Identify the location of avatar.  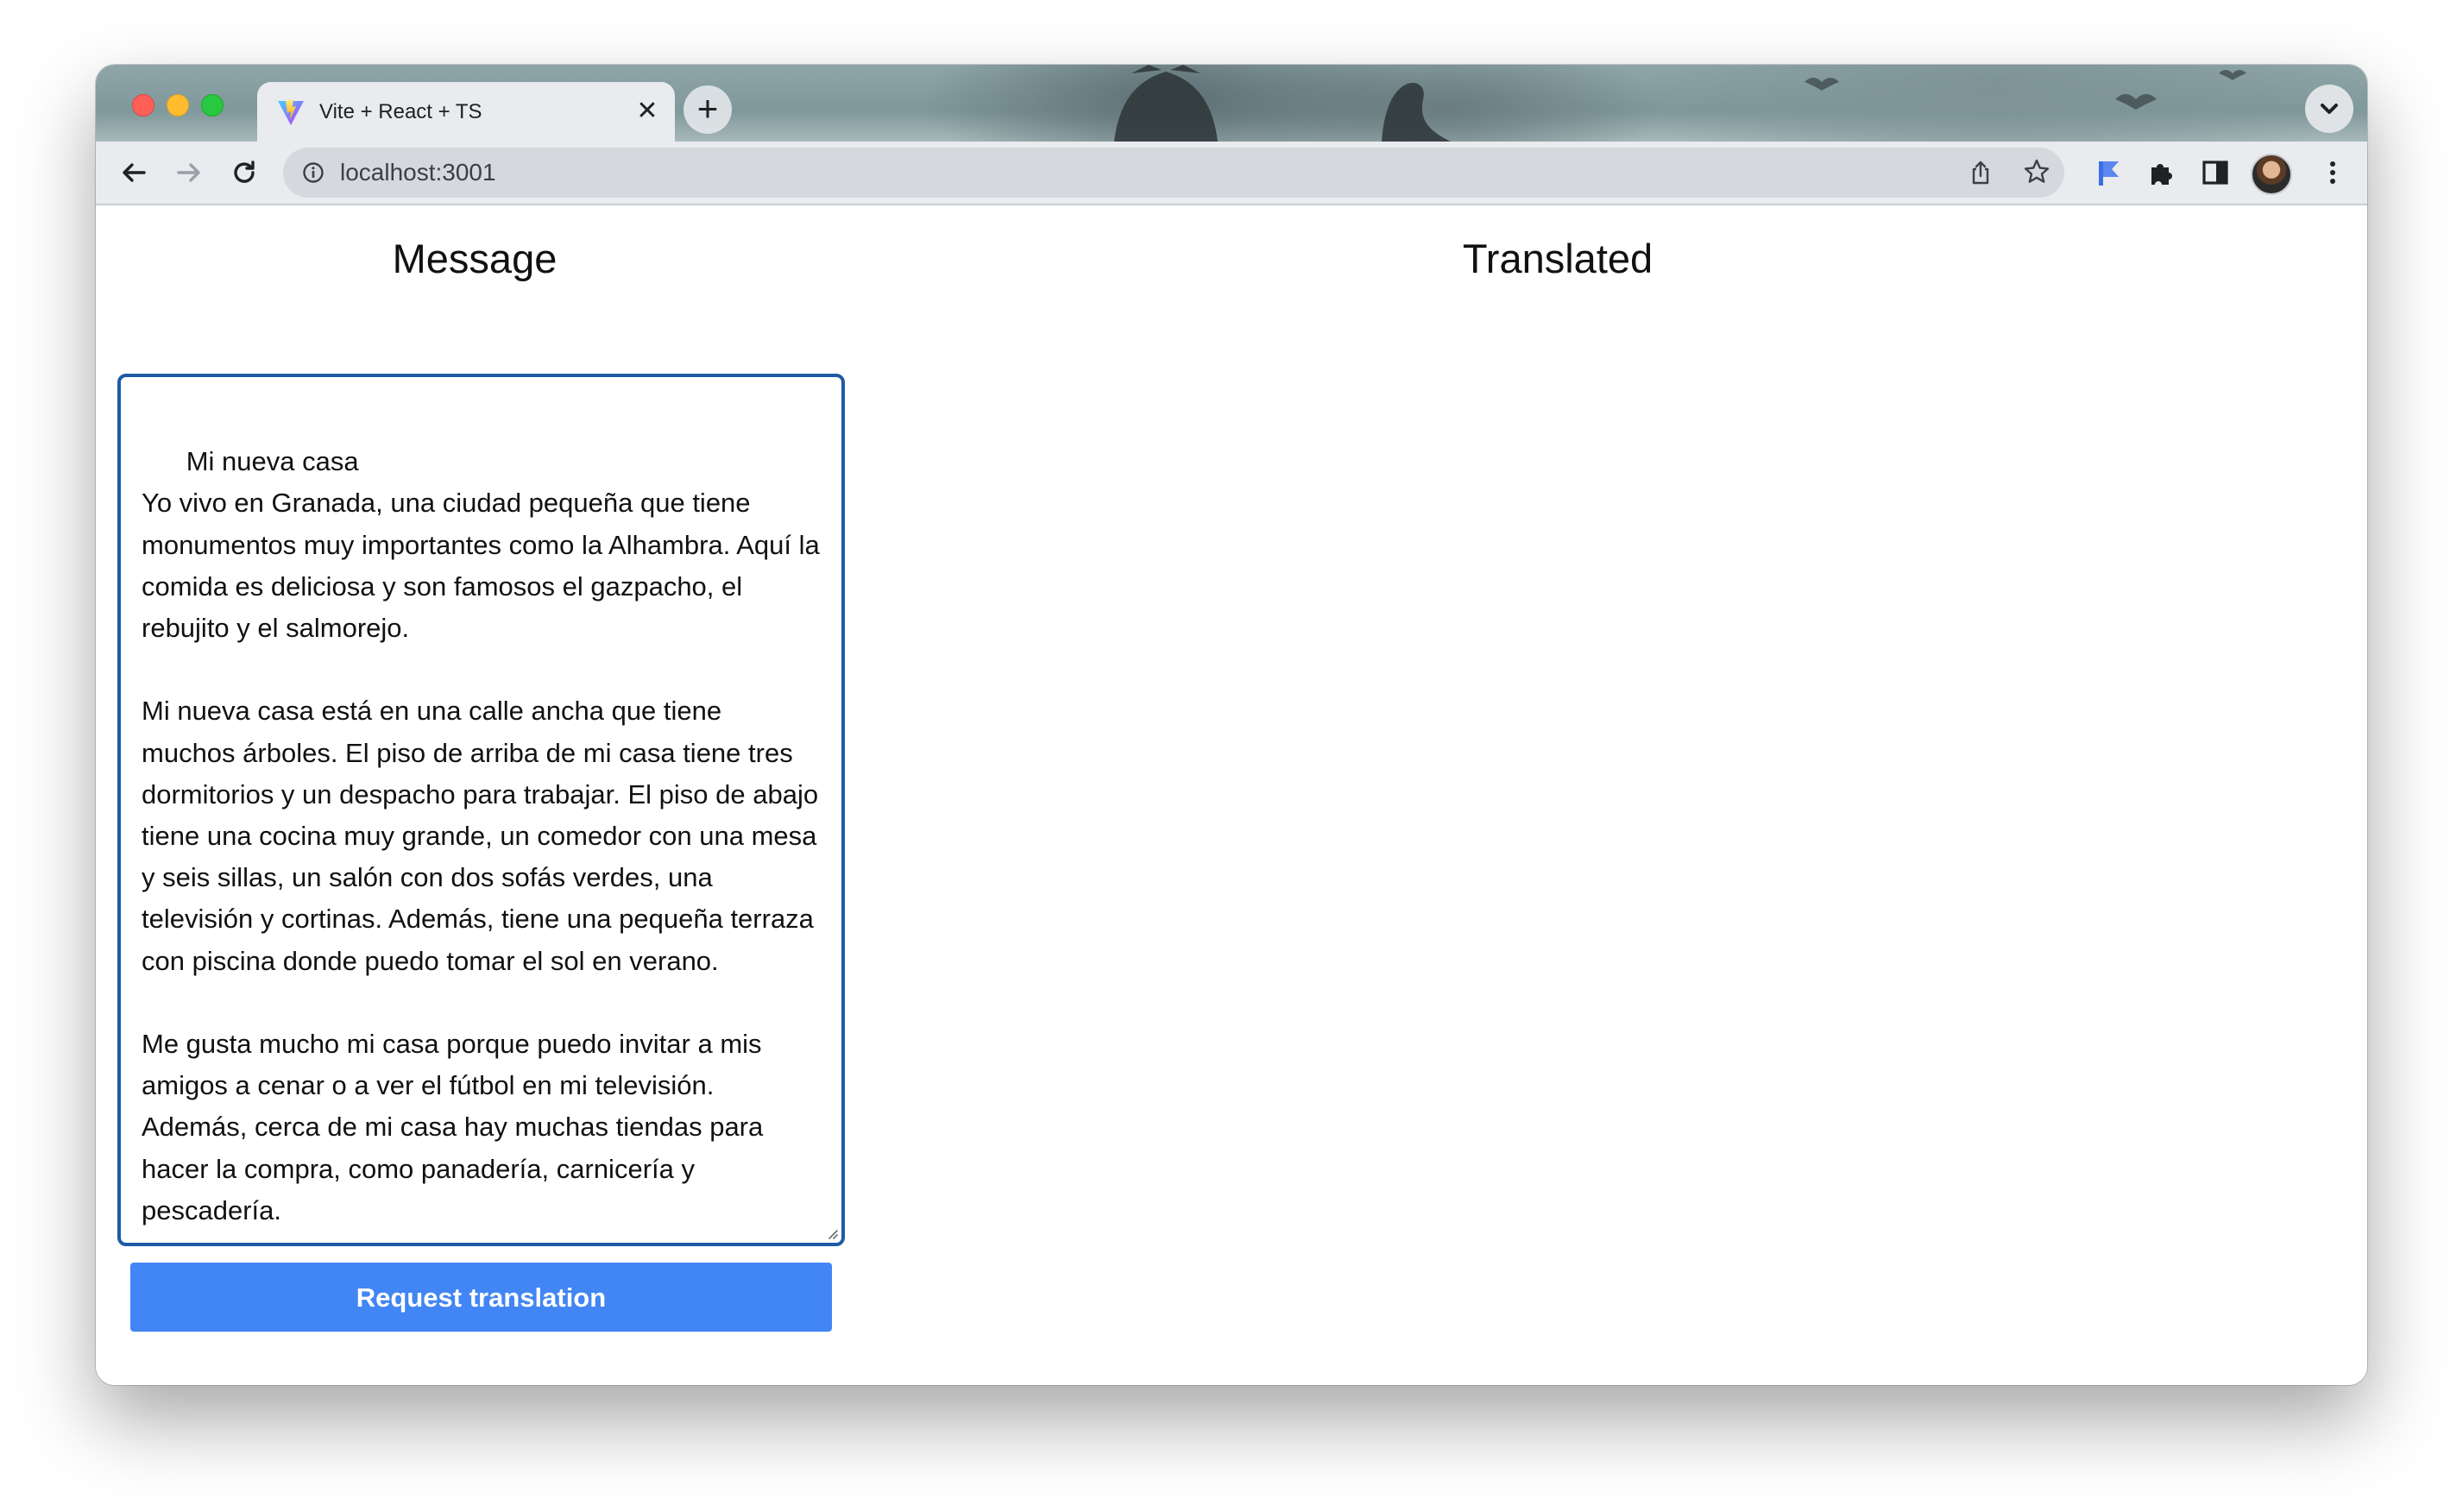
(2272, 174).